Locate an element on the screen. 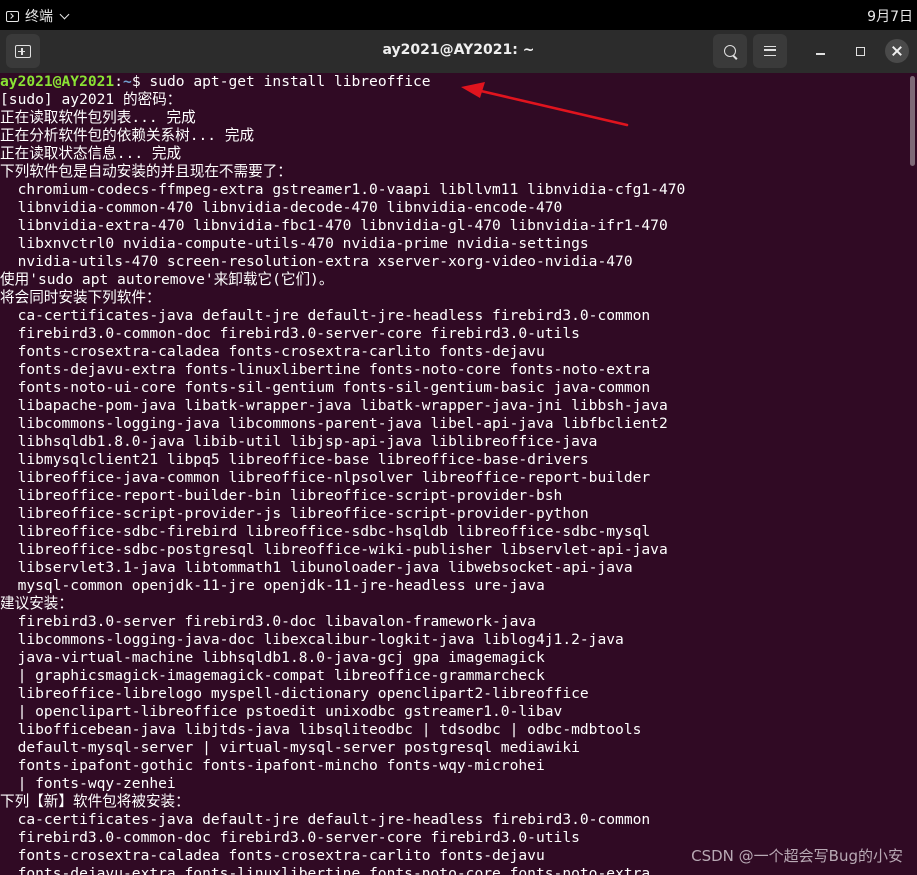 This screenshot has height=875, width=917. maximize-icon is located at coordinates (860, 51).